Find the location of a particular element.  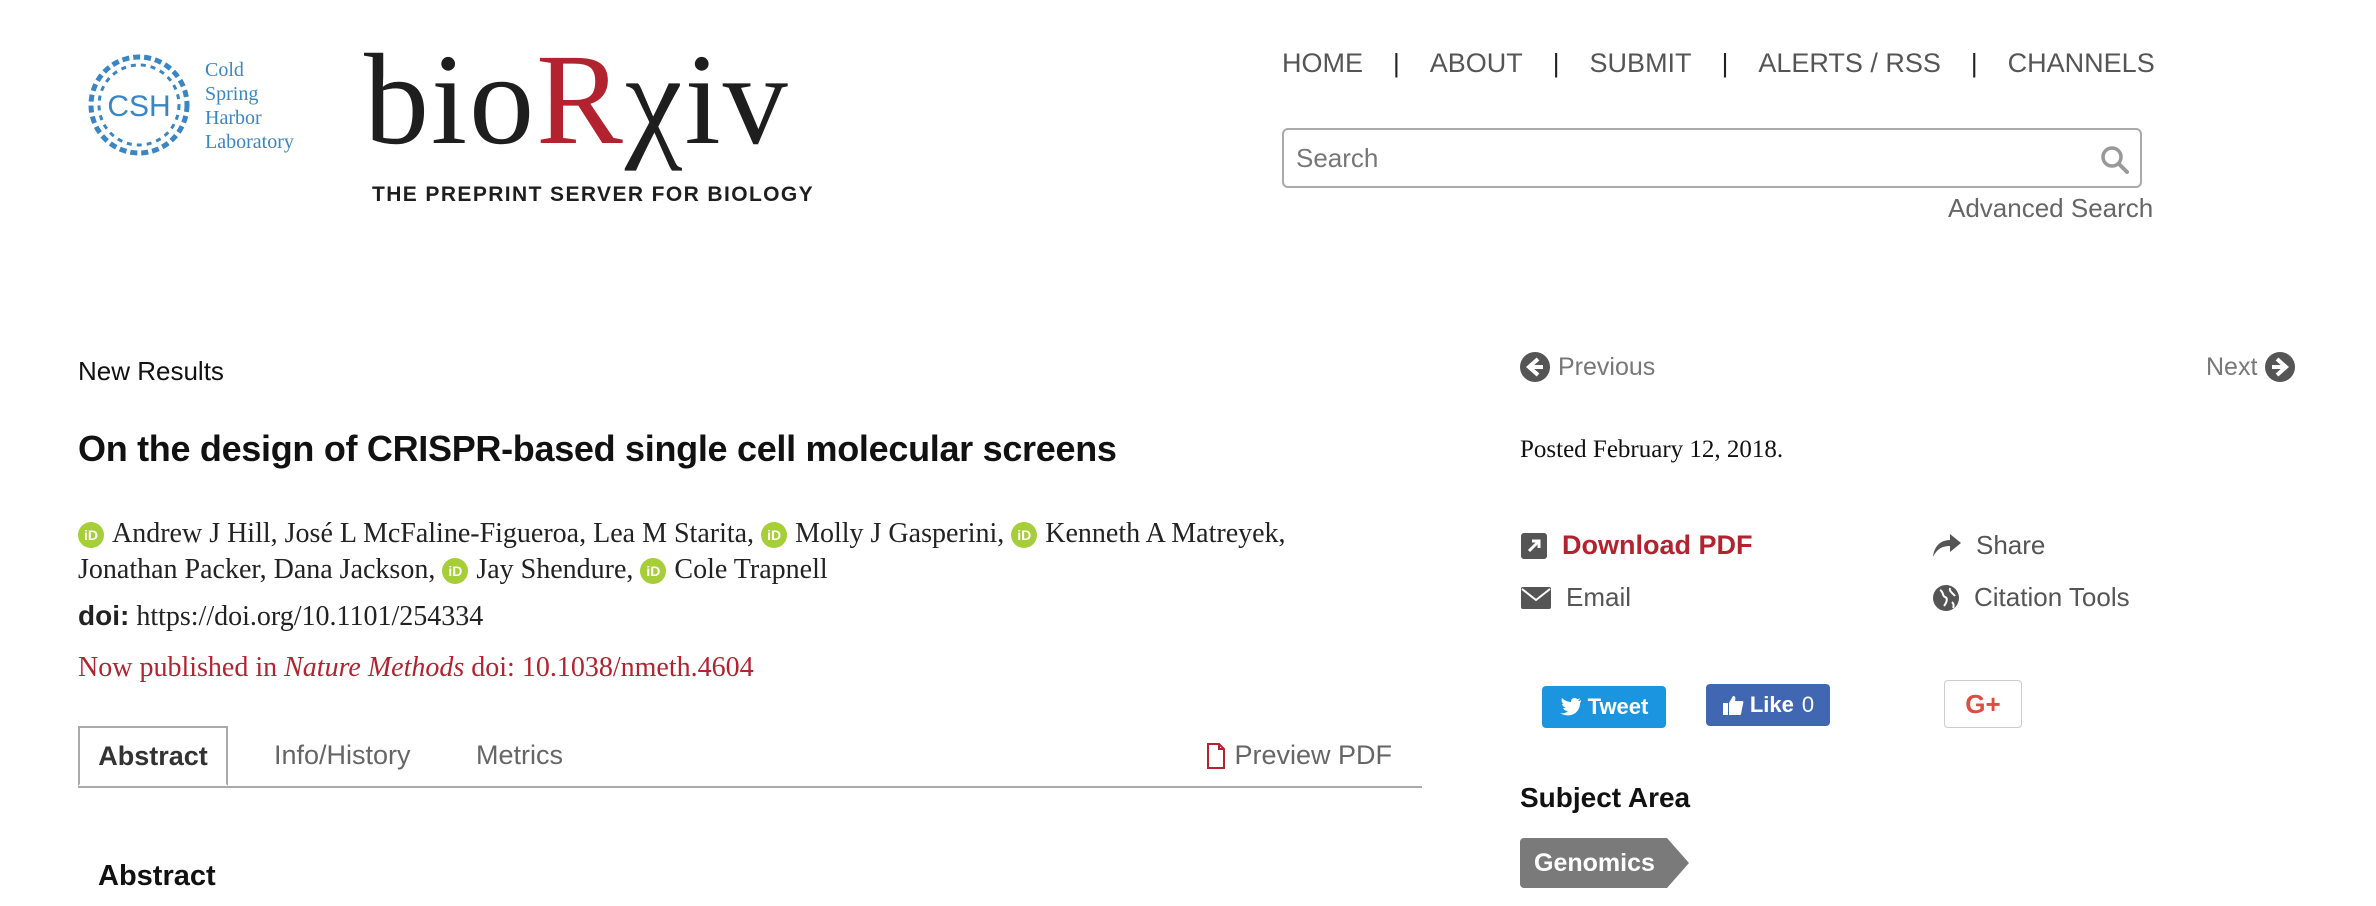

biorxiv-logo: bioRχiv is located at coordinates (577, 100).